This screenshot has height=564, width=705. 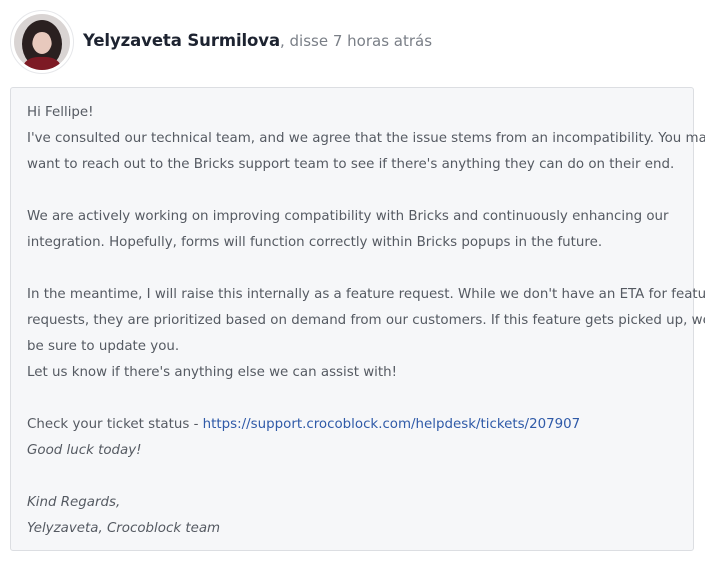 I want to click on ticket-status-label: Check your ticket status -, so click(x=115, y=424).